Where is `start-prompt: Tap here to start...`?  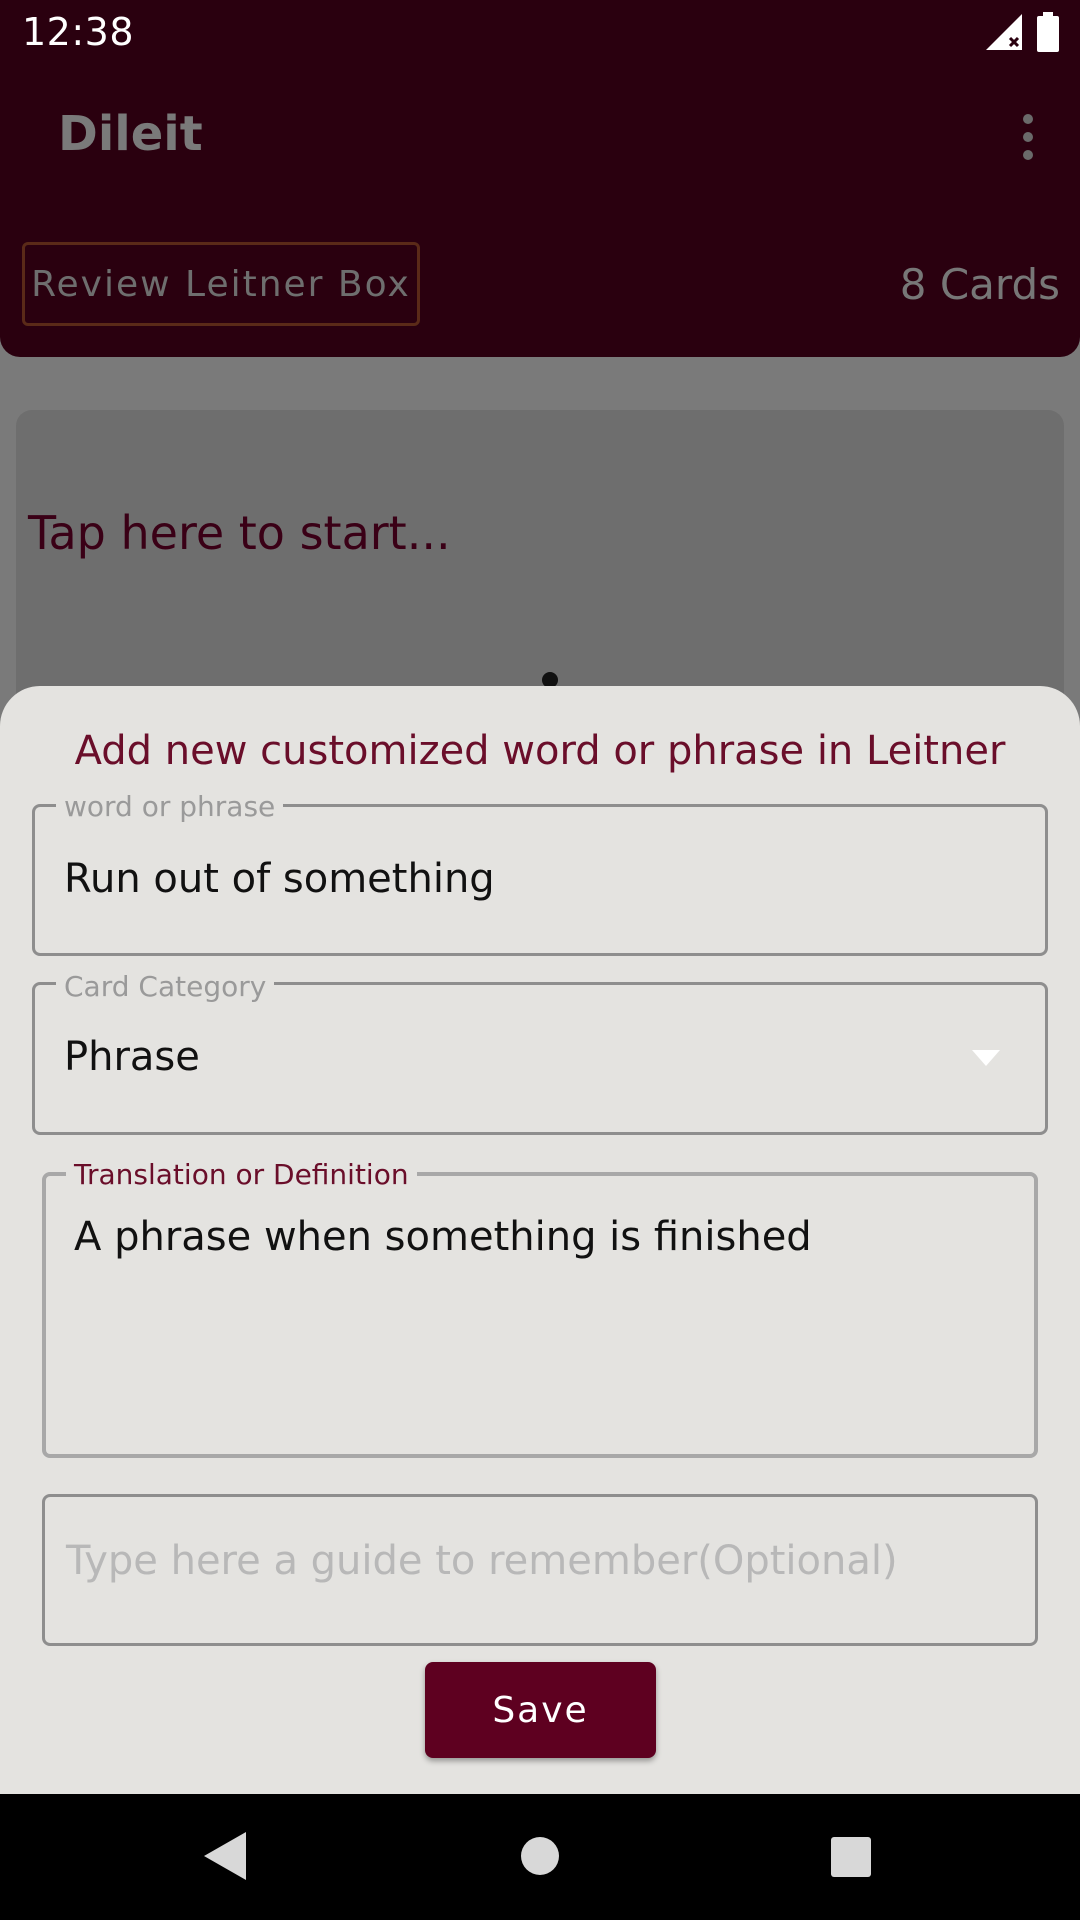
start-prompt: Tap here to start... is located at coordinates (239, 533).